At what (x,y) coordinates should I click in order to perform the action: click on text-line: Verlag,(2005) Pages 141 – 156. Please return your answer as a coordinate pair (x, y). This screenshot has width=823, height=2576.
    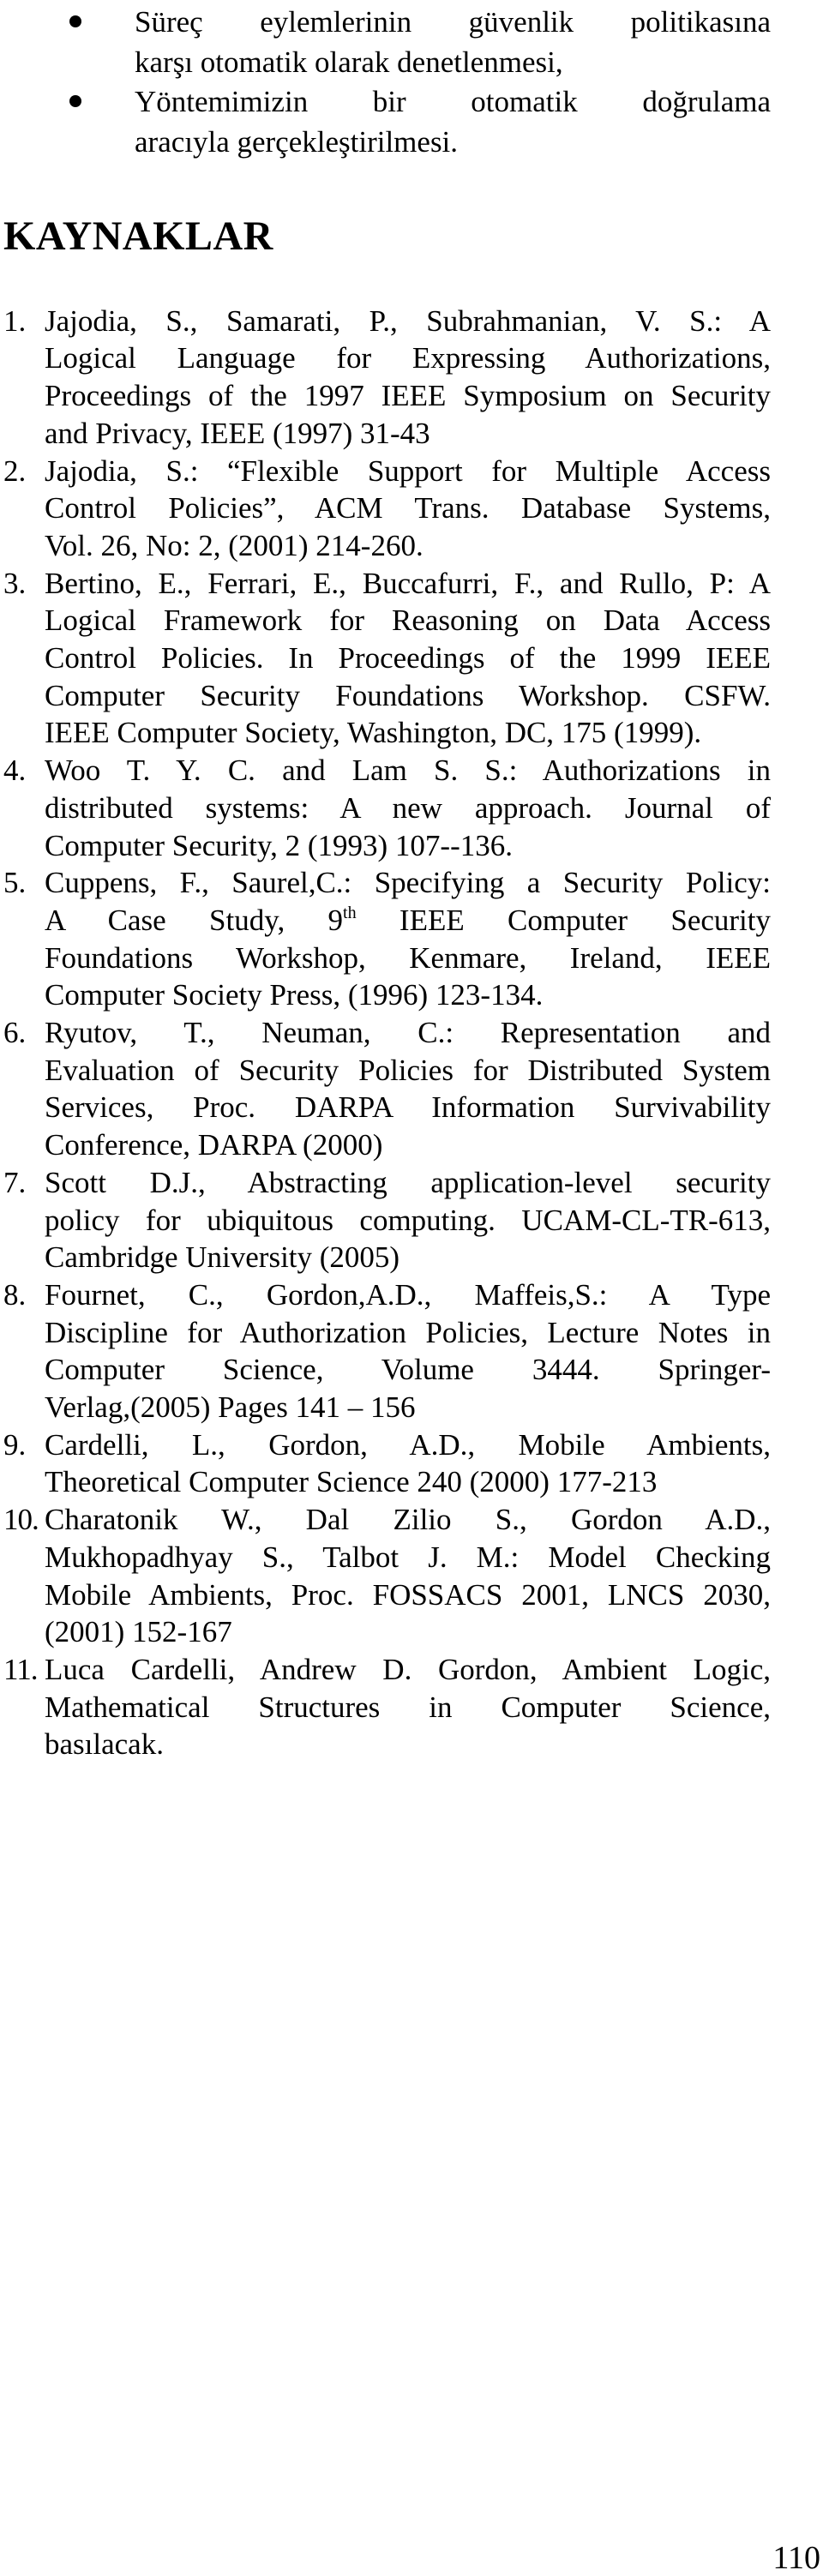
    Looking at the image, I should click on (230, 1407).